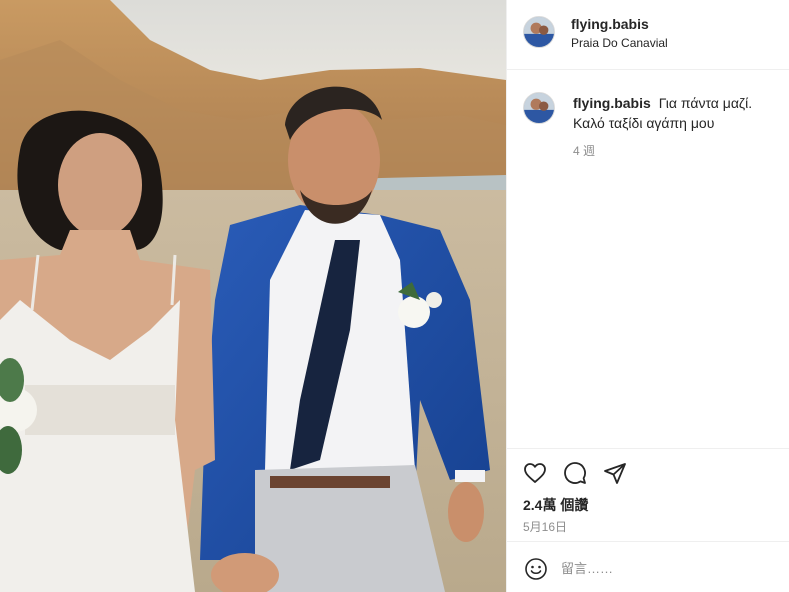 Image resolution: width=789 pixels, height=592 pixels. I want to click on share-button, so click(615, 473).